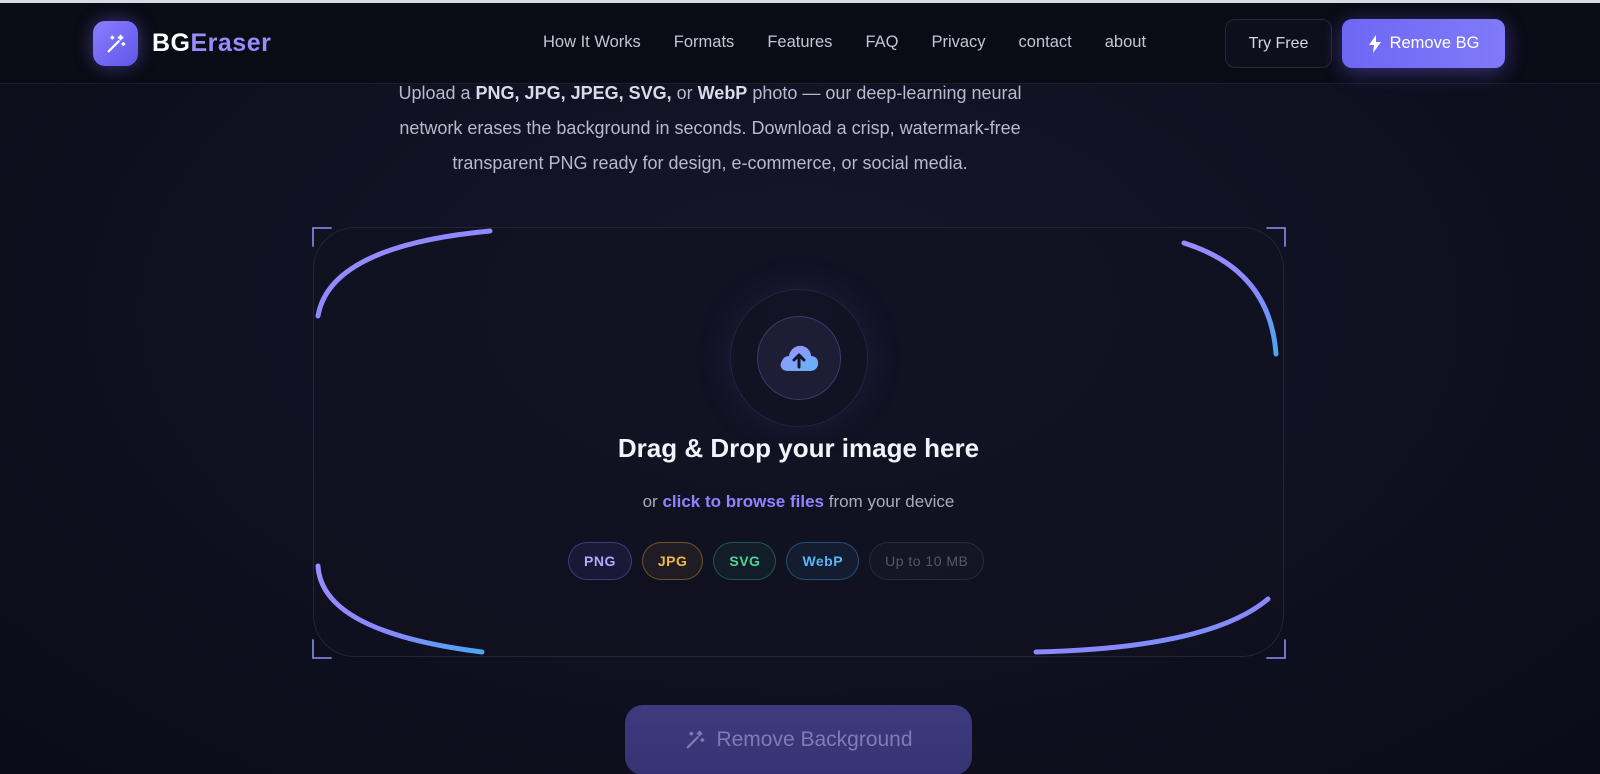 The image size is (1600, 774). Describe the element at coordinates (672, 561) in the screenshot. I see `chip-jpg: JPG` at that location.